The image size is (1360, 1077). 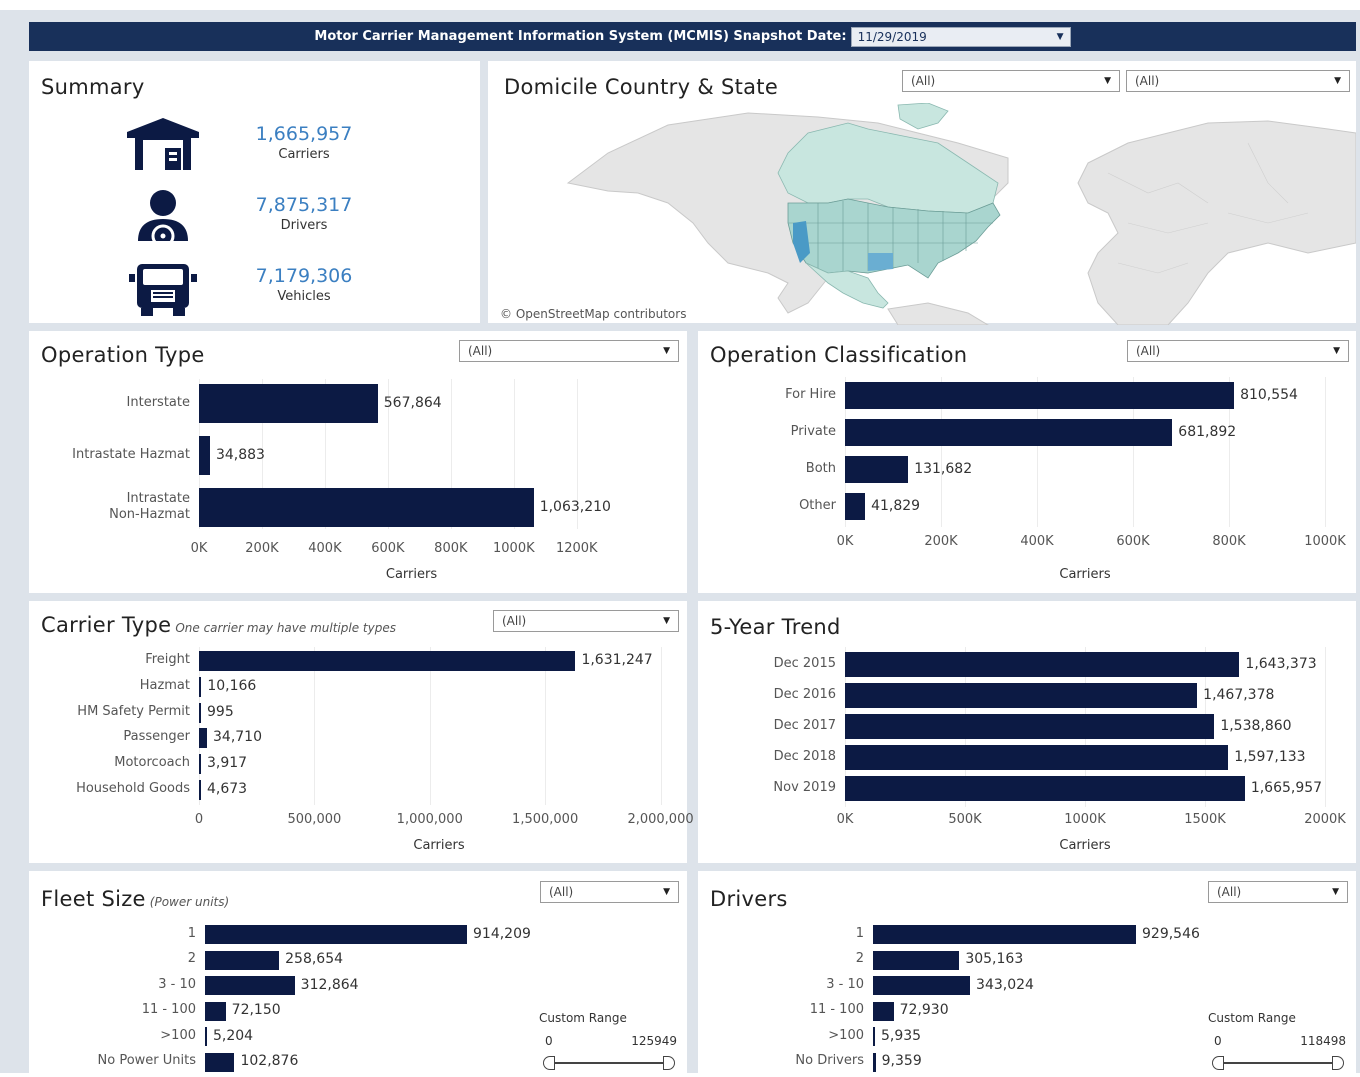 What do you see at coordinates (609, 1063) in the screenshot?
I see `fleet-size-range-track` at bounding box center [609, 1063].